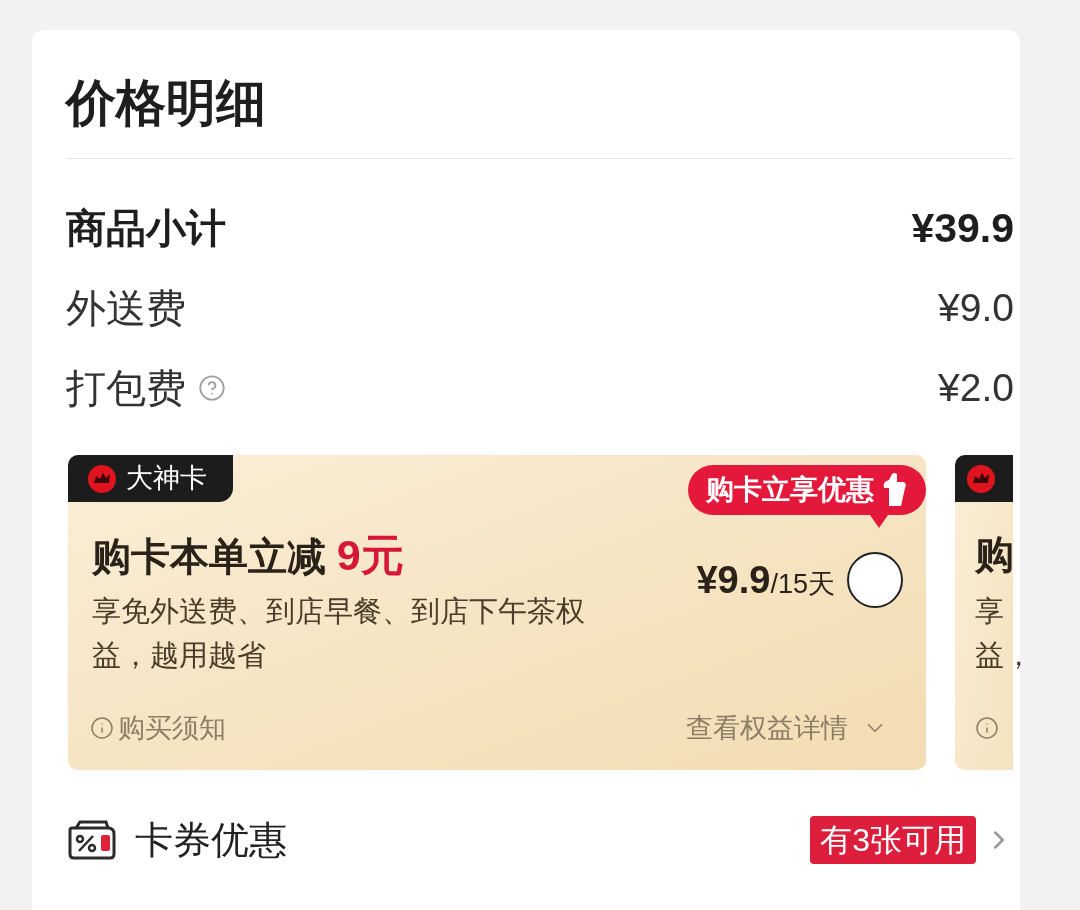 The height and width of the screenshot is (910, 1080). I want to click on card-description: 益，, so click(1004, 655).